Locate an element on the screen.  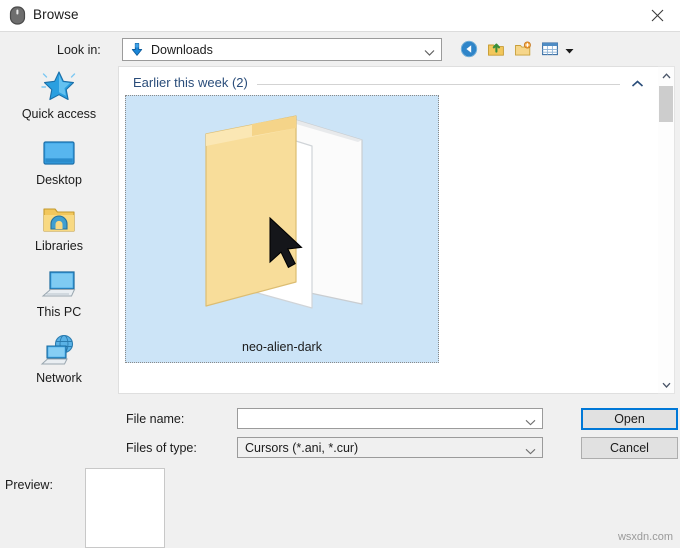
up-one-level-icon is located at coordinates (496, 50).